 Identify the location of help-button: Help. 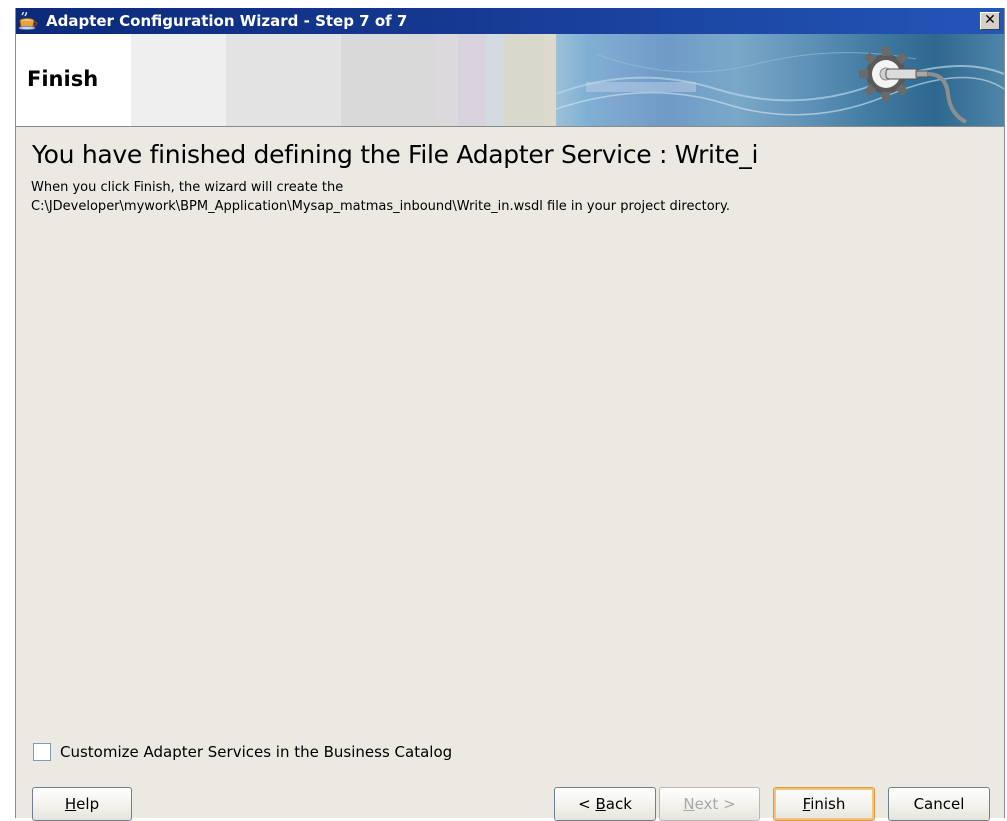
(82, 804).